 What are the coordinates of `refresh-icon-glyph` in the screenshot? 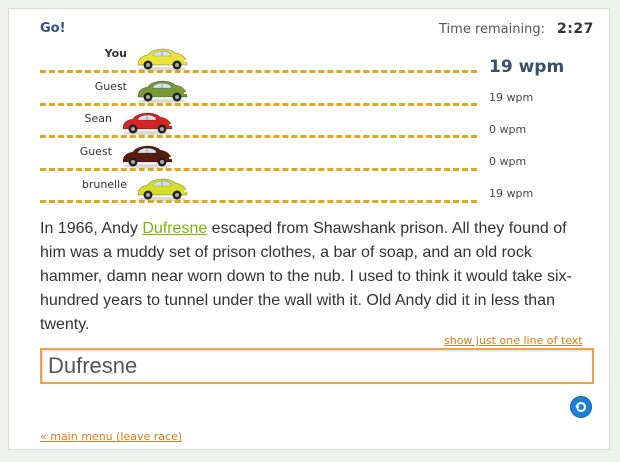 It's located at (580, 407).